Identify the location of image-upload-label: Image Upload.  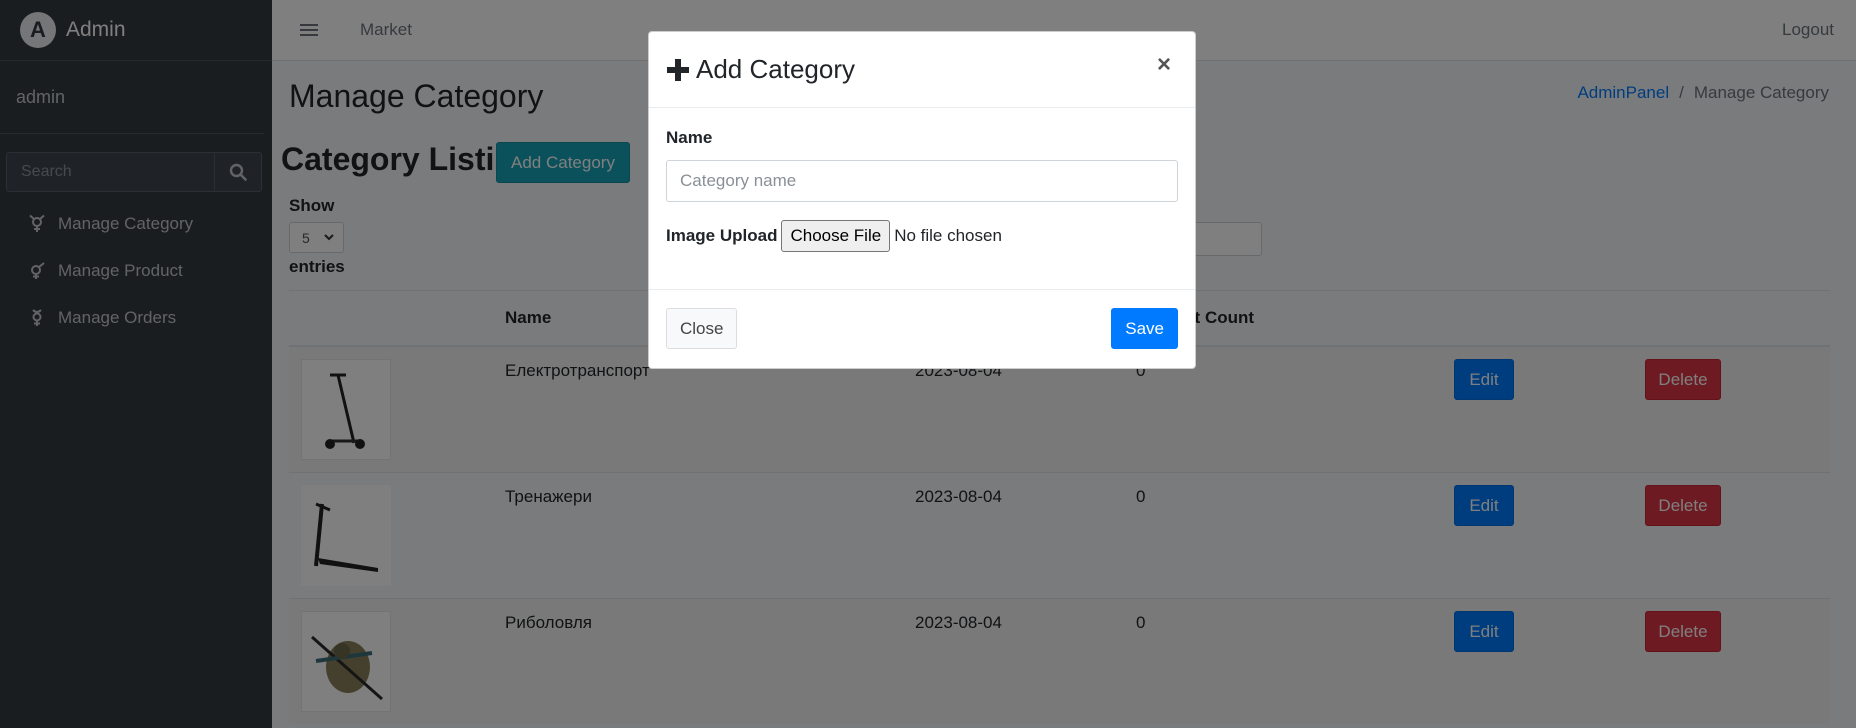
(722, 235).